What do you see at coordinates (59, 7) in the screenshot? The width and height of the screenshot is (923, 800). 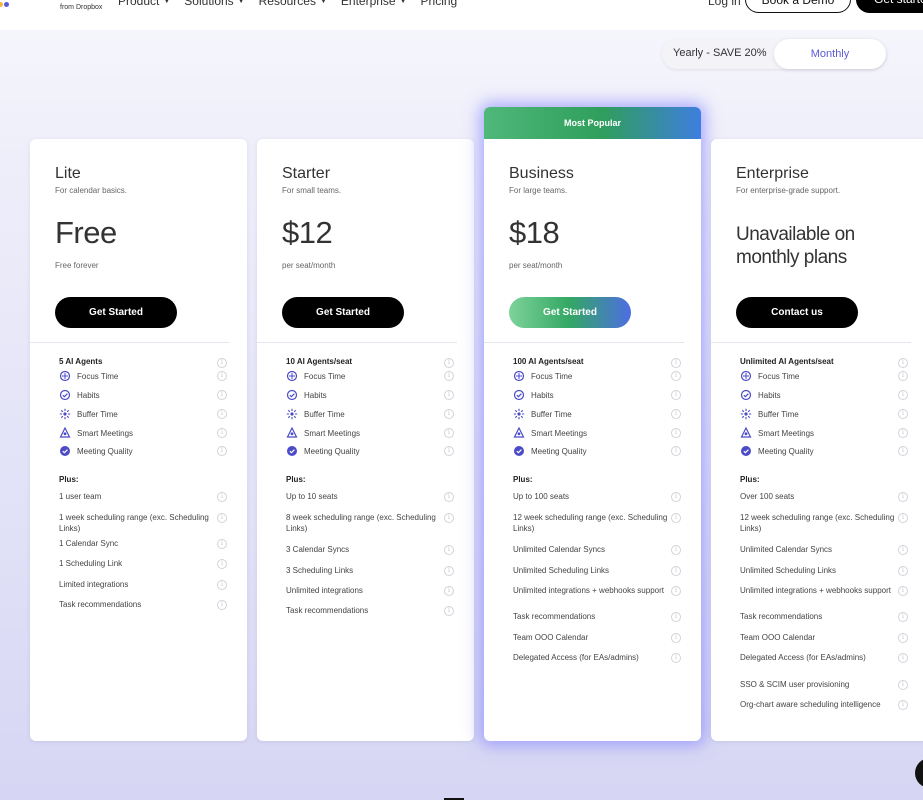 I see `logo: from Dropbox` at bounding box center [59, 7].